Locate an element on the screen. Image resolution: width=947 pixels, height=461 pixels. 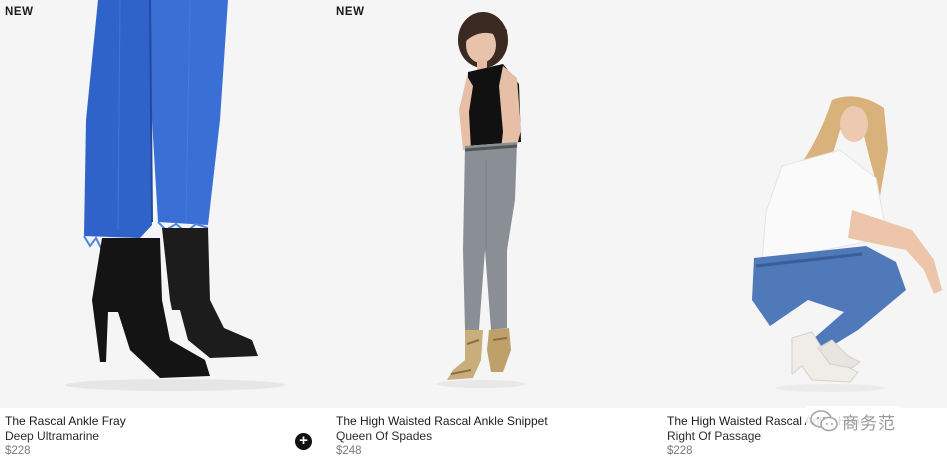
product-name: The Rascal Ankle Fray is located at coordinates (164, 421).